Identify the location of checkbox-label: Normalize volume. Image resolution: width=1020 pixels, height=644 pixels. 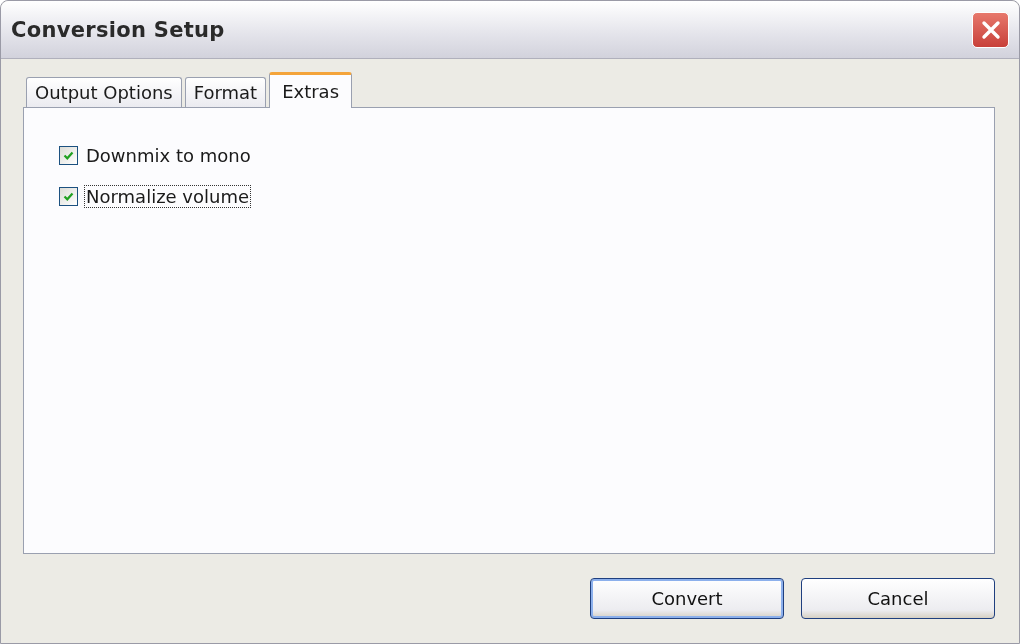
(168, 196).